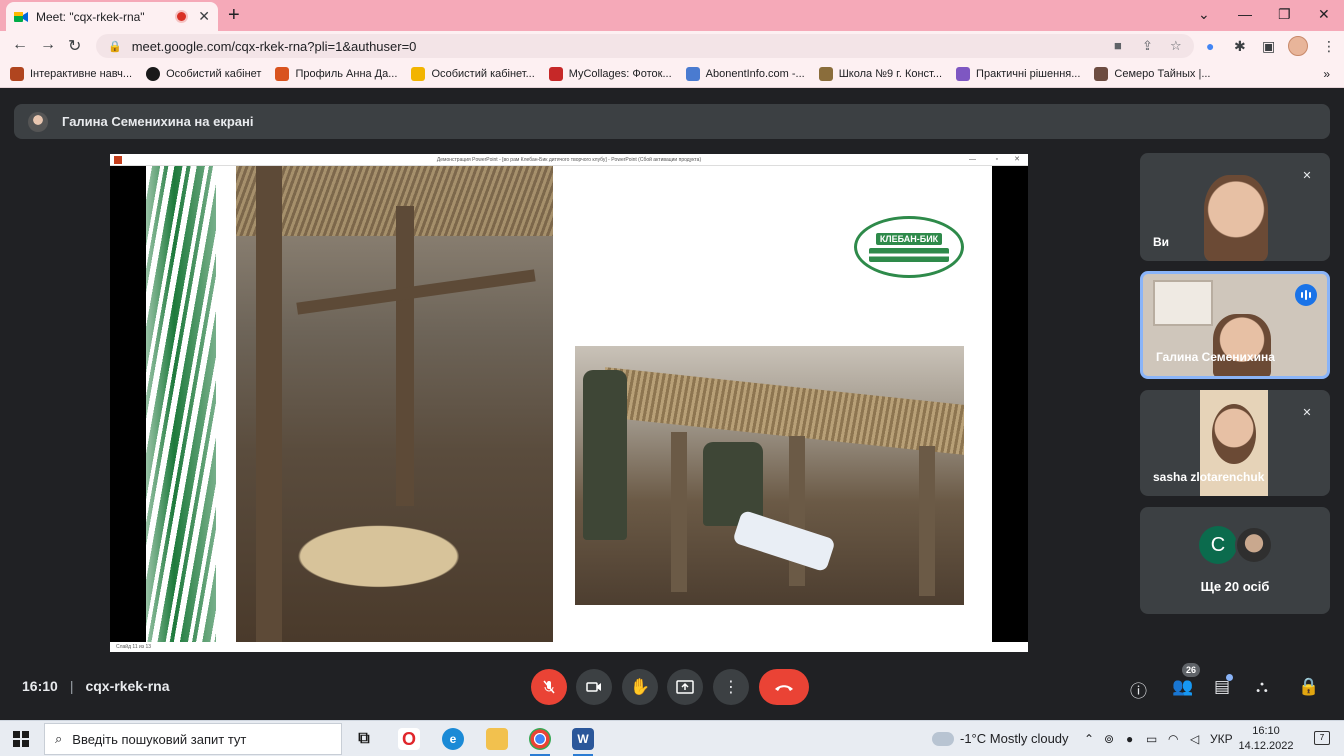 Image resolution: width=1344 pixels, height=756 pixels. Describe the element at coordinates (1235, 443) in the screenshot. I see `participant-tile-sasha: ✕ sasha zlotarenchuk` at that location.